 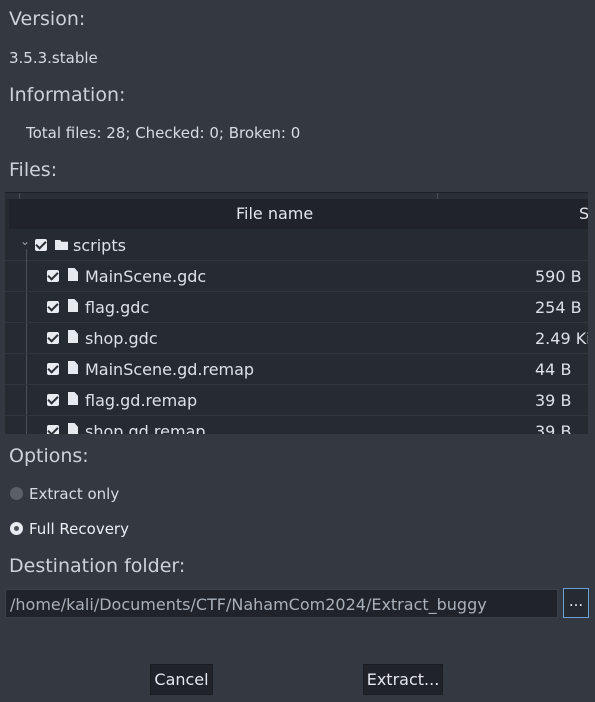 I want to click on column-file-name: File name, so click(x=274, y=213).